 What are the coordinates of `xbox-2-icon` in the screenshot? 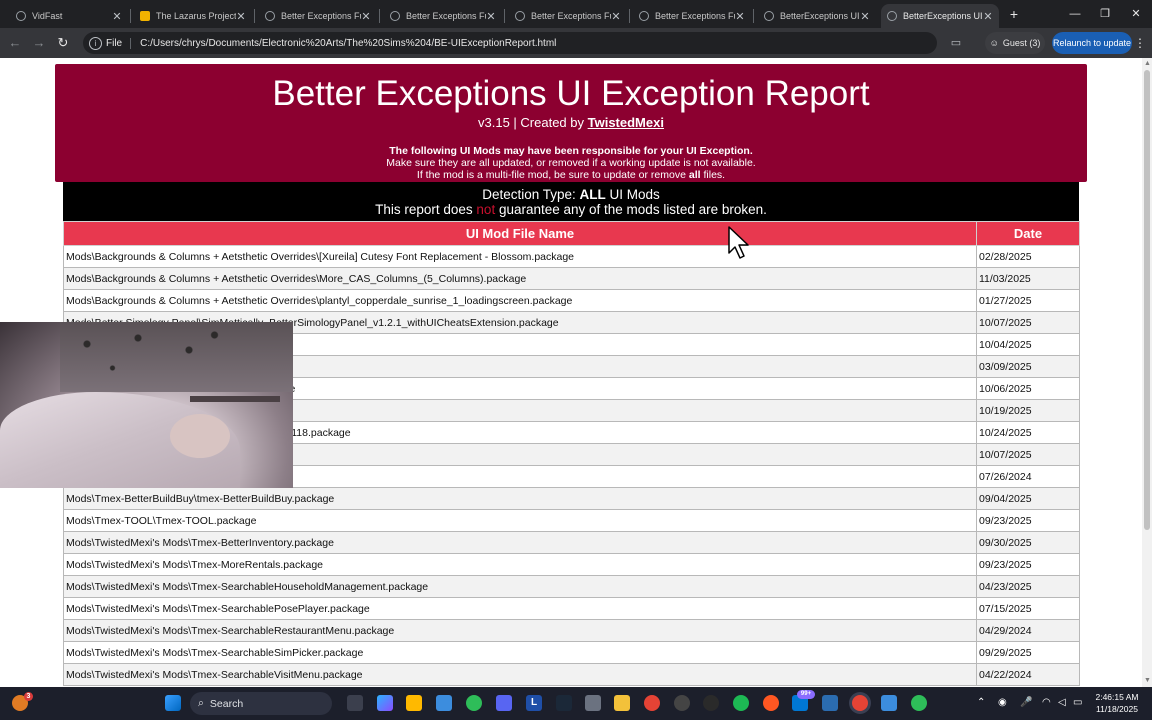 It's located at (919, 703).